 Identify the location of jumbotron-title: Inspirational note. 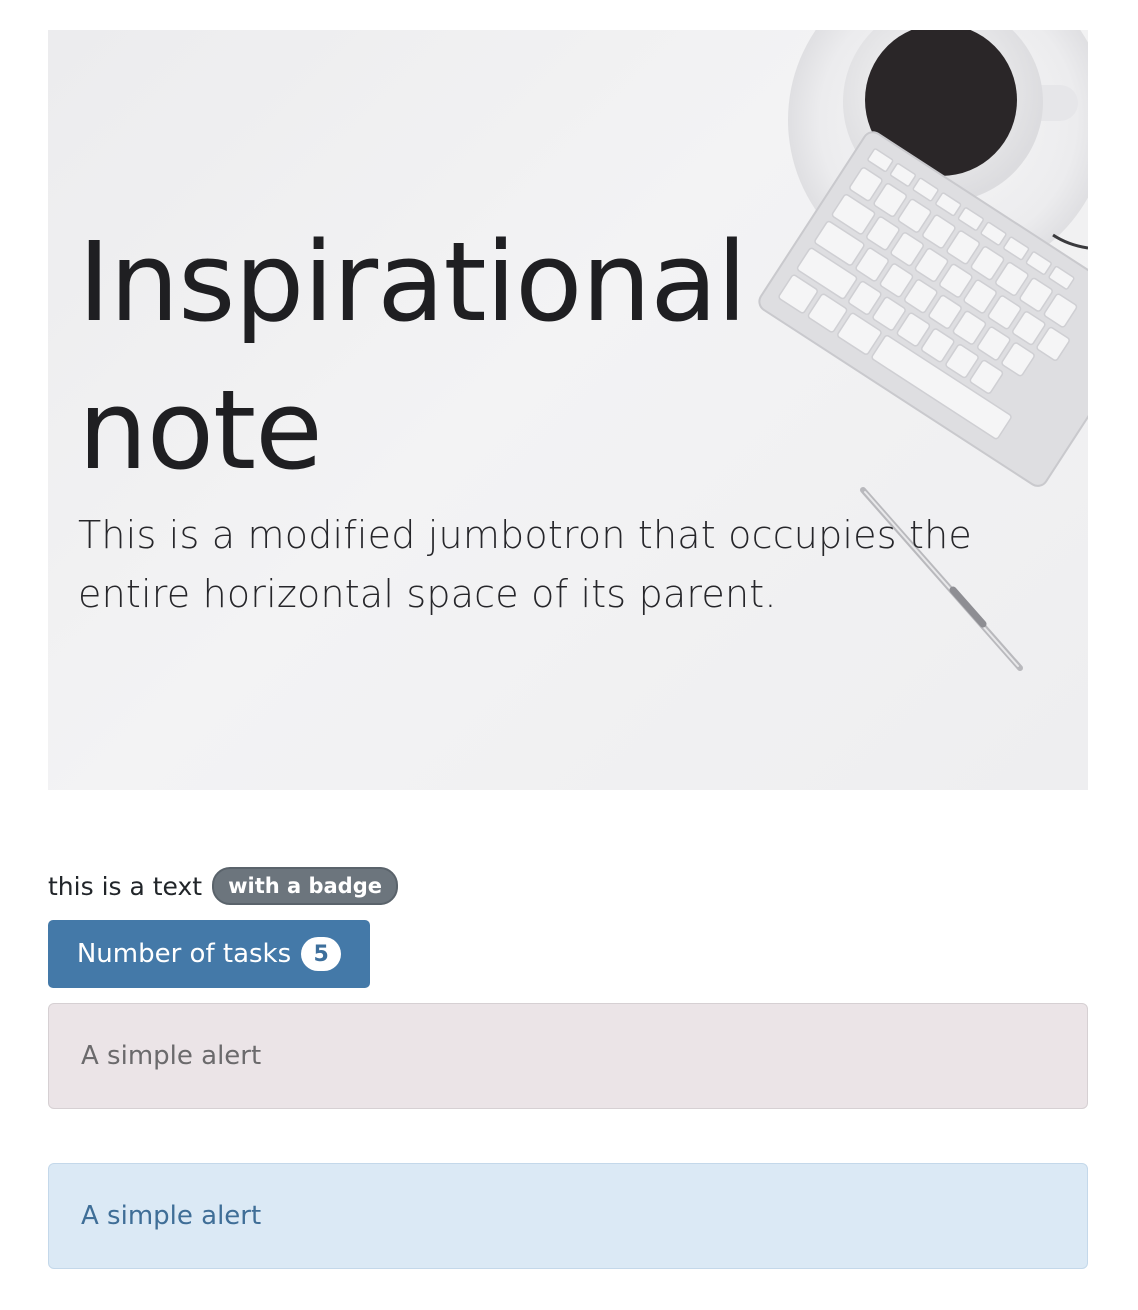
(412, 356).